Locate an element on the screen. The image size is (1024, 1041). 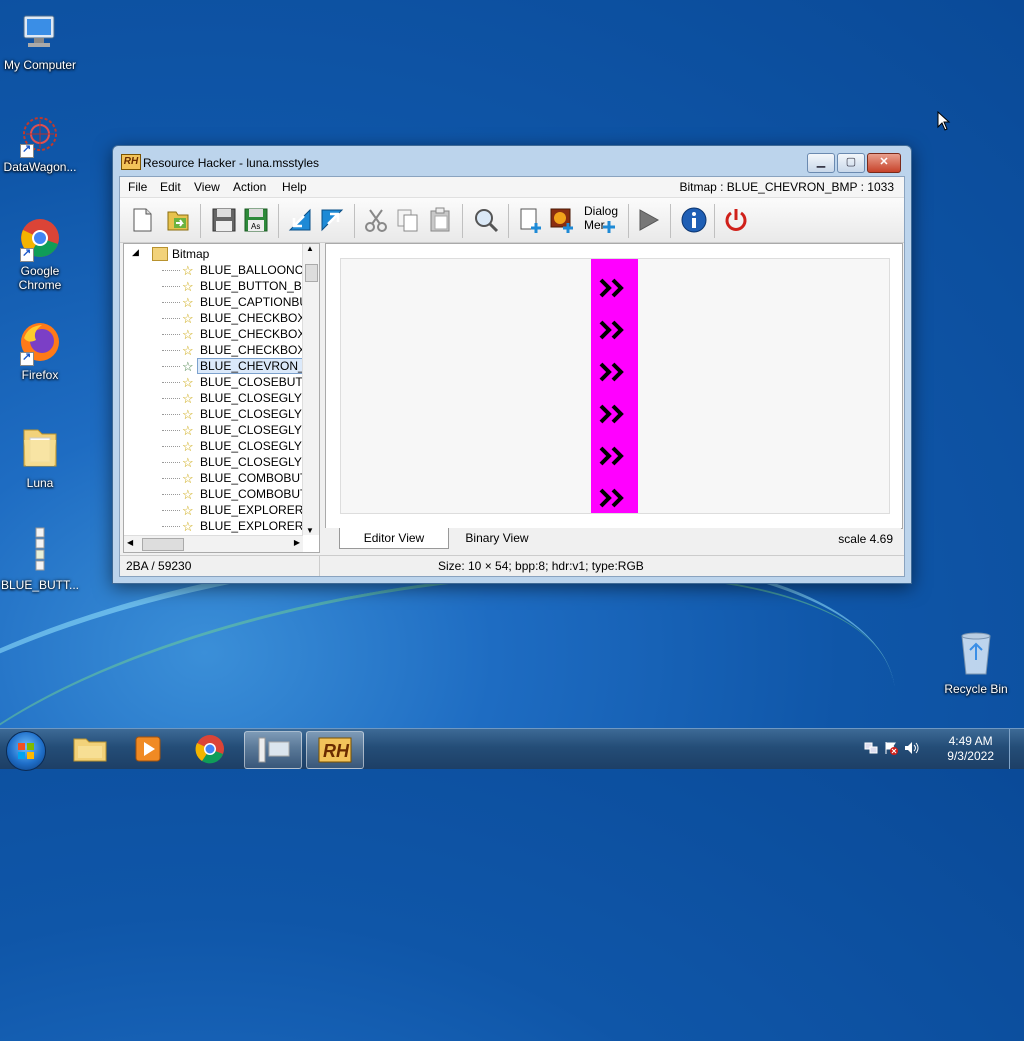
find-button is located at coordinates (486, 220).